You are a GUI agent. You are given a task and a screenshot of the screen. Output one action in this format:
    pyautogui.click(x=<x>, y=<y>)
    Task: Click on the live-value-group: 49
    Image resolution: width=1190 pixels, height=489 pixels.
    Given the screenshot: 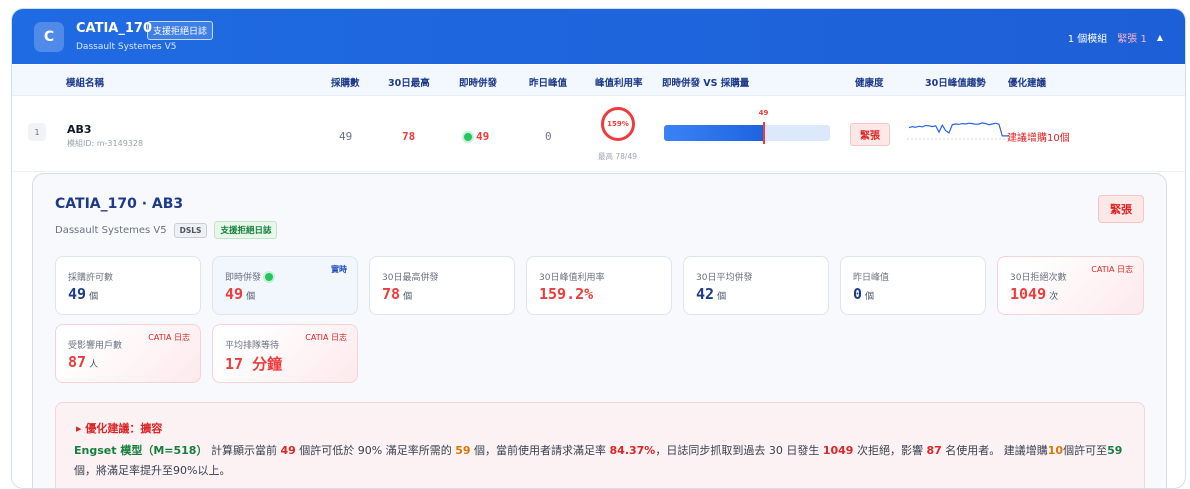 What is the action you would take?
    pyautogui.click(x=476, y=136)
    